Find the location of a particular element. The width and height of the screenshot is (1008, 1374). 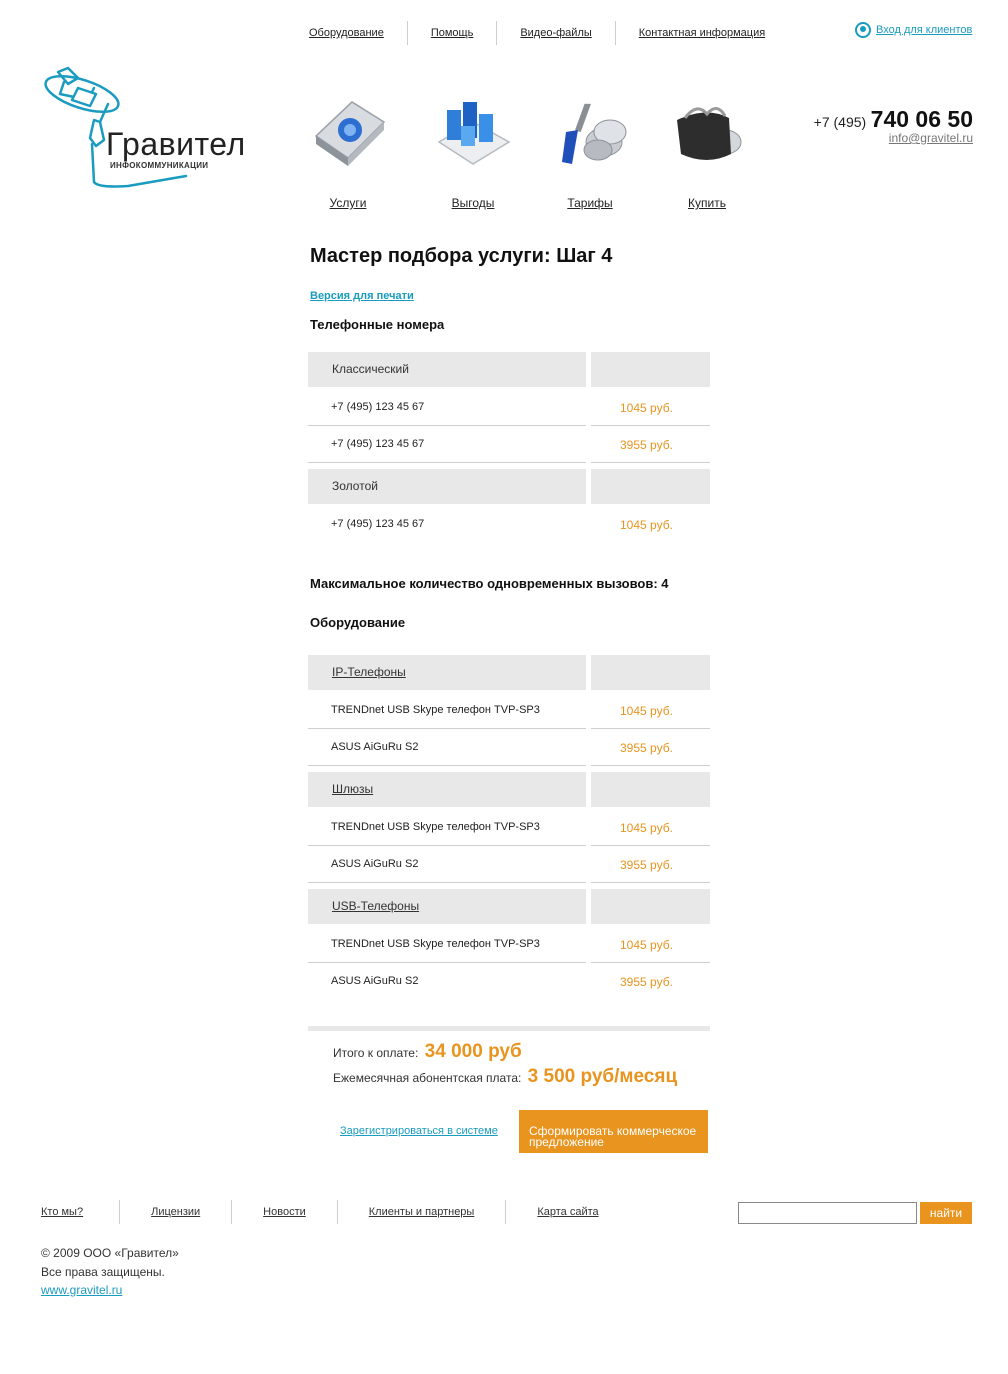

footer-link-licenses: Лицензии is located at coordinates (175, 1212).